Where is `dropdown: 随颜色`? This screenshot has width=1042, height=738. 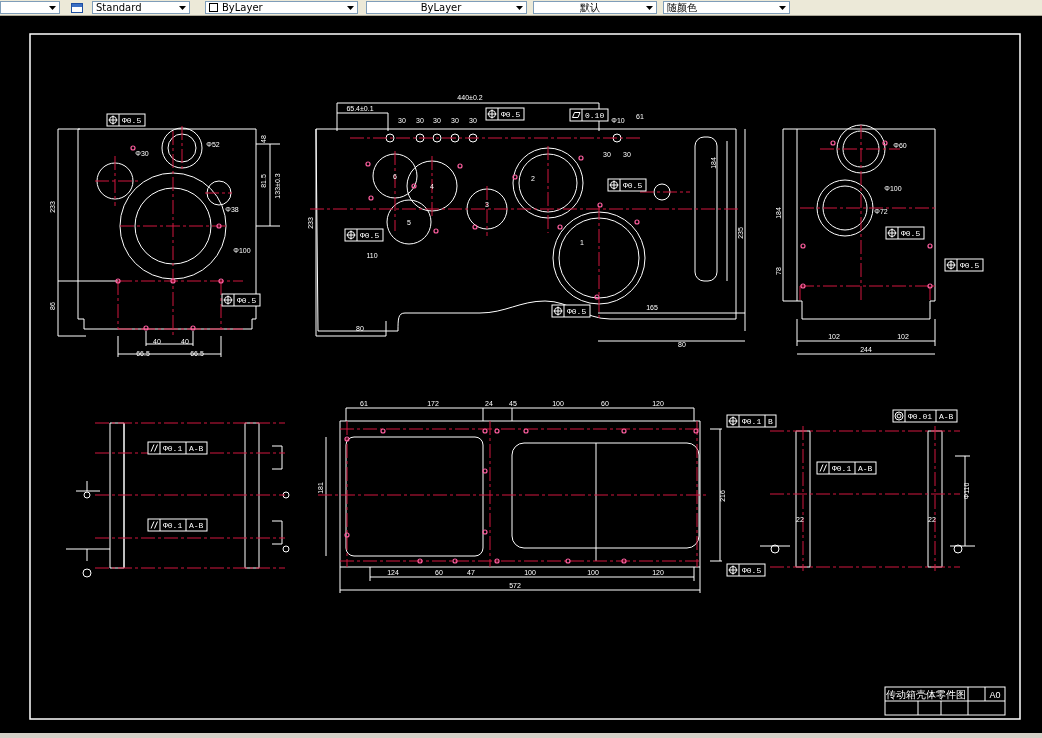
dropdown: 随颜色 is located at coordinates (726, 7).